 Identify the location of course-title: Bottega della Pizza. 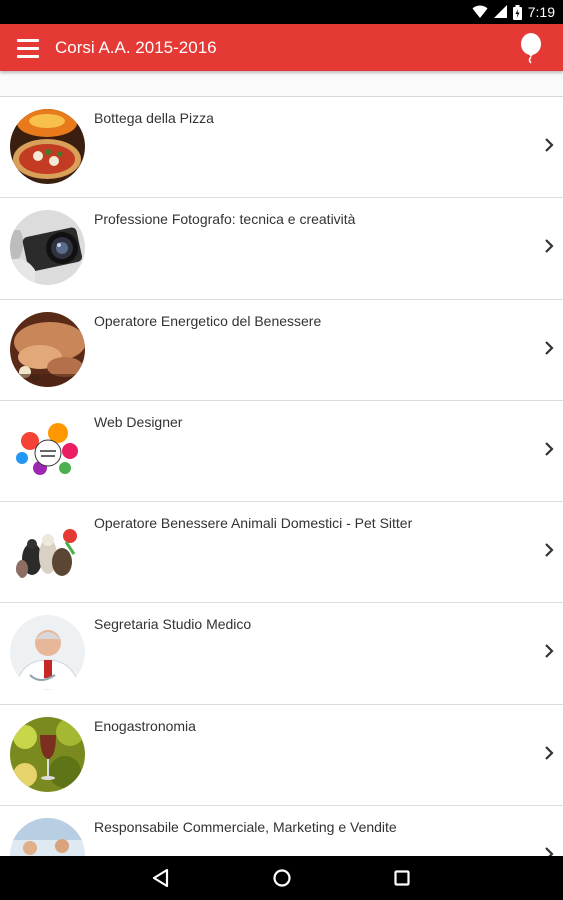
(154, 118).